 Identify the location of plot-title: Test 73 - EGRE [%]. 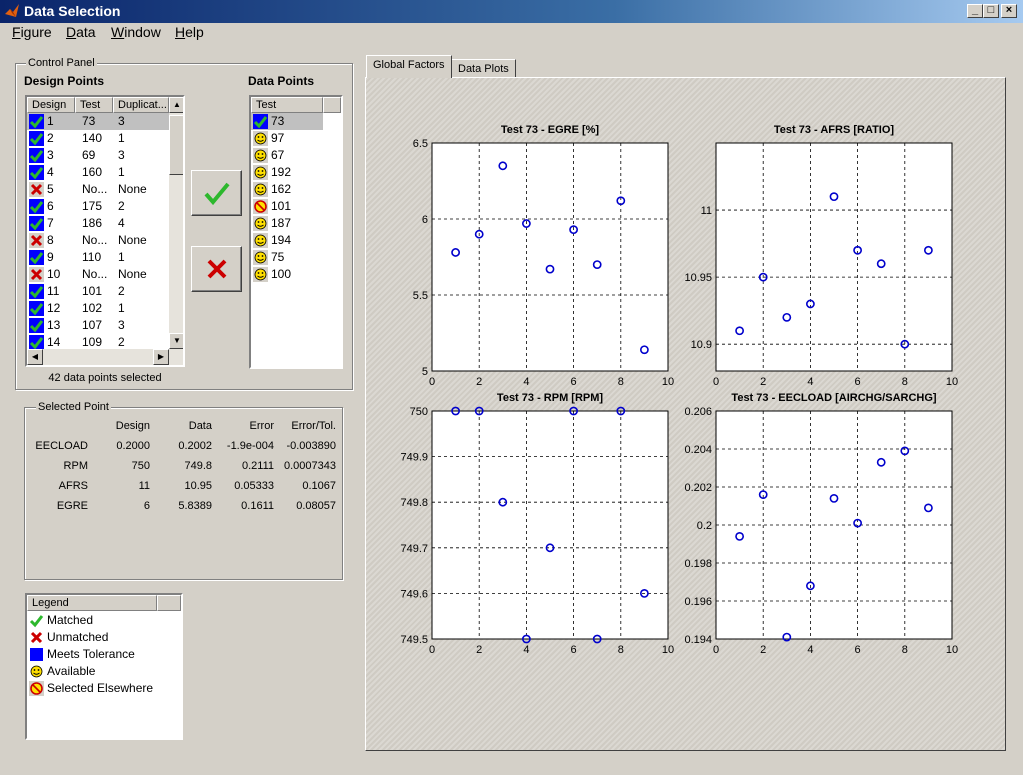
(550, 130).